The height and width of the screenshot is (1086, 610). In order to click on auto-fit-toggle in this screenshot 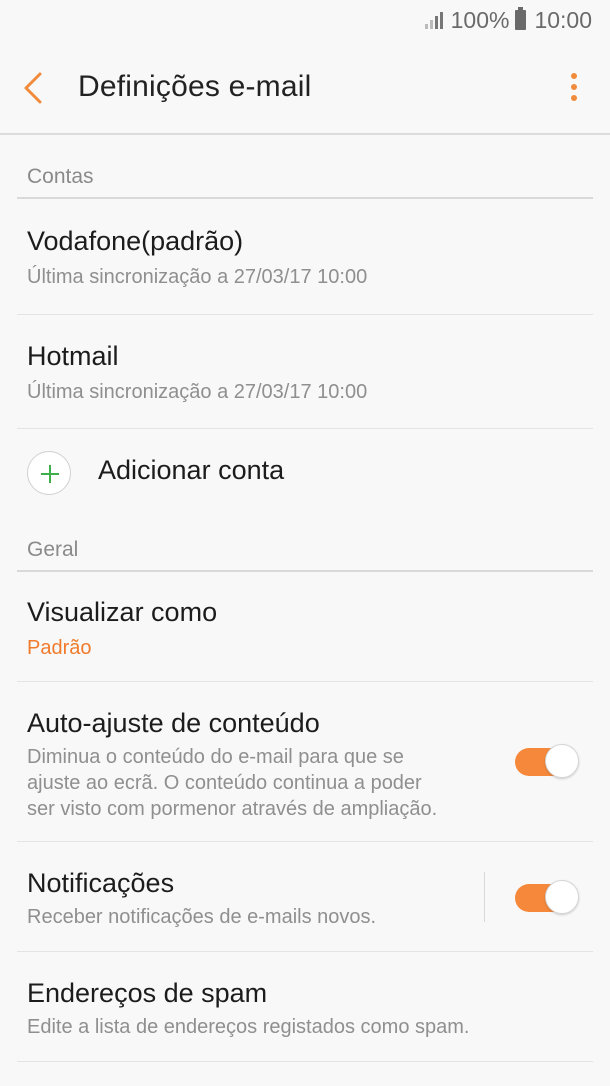, I will do `click(547, 761)`.